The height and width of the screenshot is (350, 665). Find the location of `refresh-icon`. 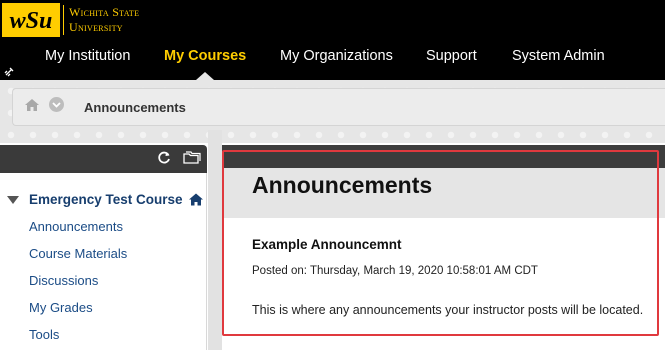

refresh-icon is located at coordinates (164, 158).